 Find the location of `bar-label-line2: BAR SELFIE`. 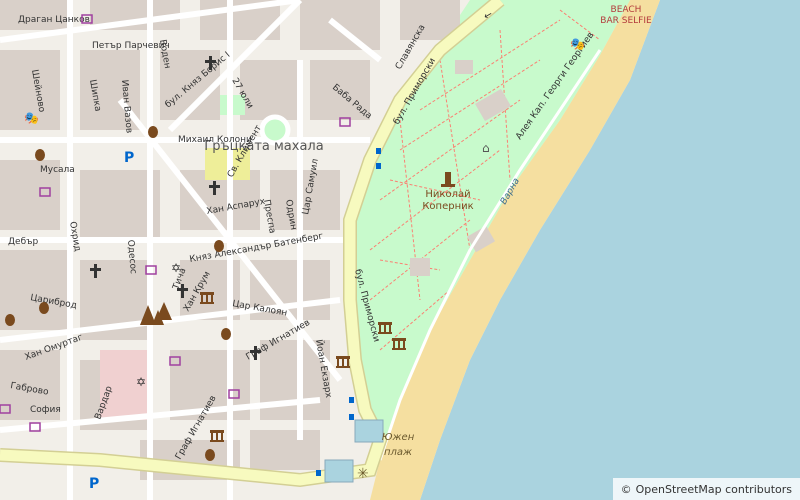

bar-label-line2: BAR SELFIE is located at coordinates (626, 21).